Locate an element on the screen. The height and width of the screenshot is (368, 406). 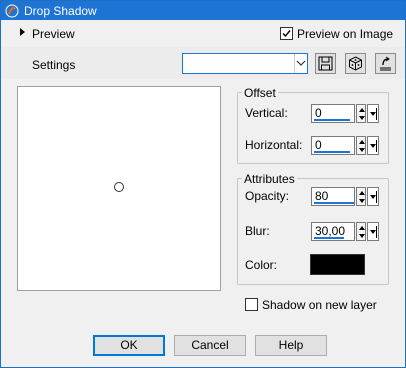
opacity-label: Opacity: is located at coordinates (267, 196).